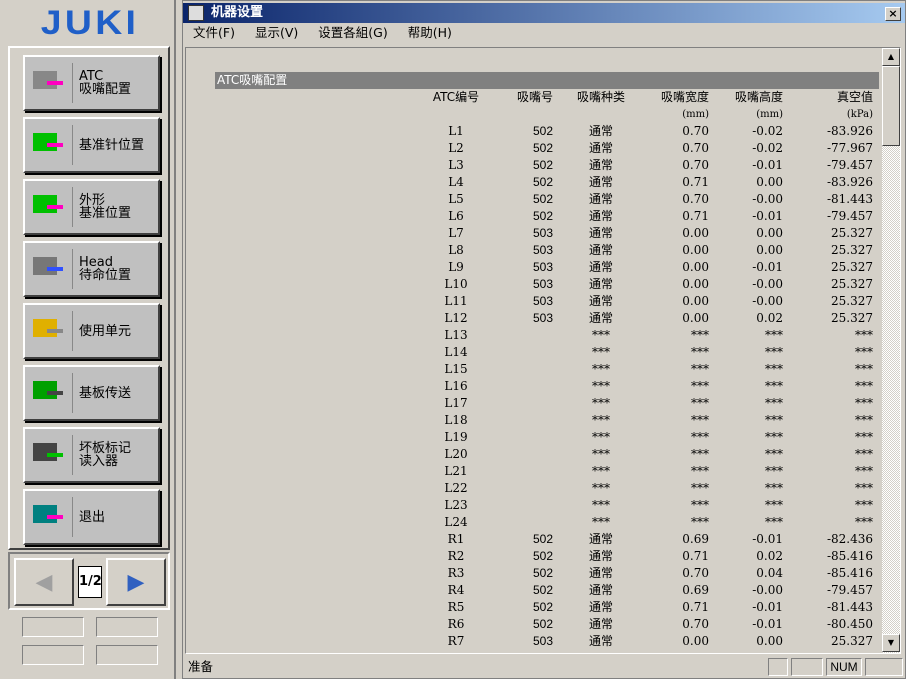  I want to click on scroll-thumb, so click(891, 106).